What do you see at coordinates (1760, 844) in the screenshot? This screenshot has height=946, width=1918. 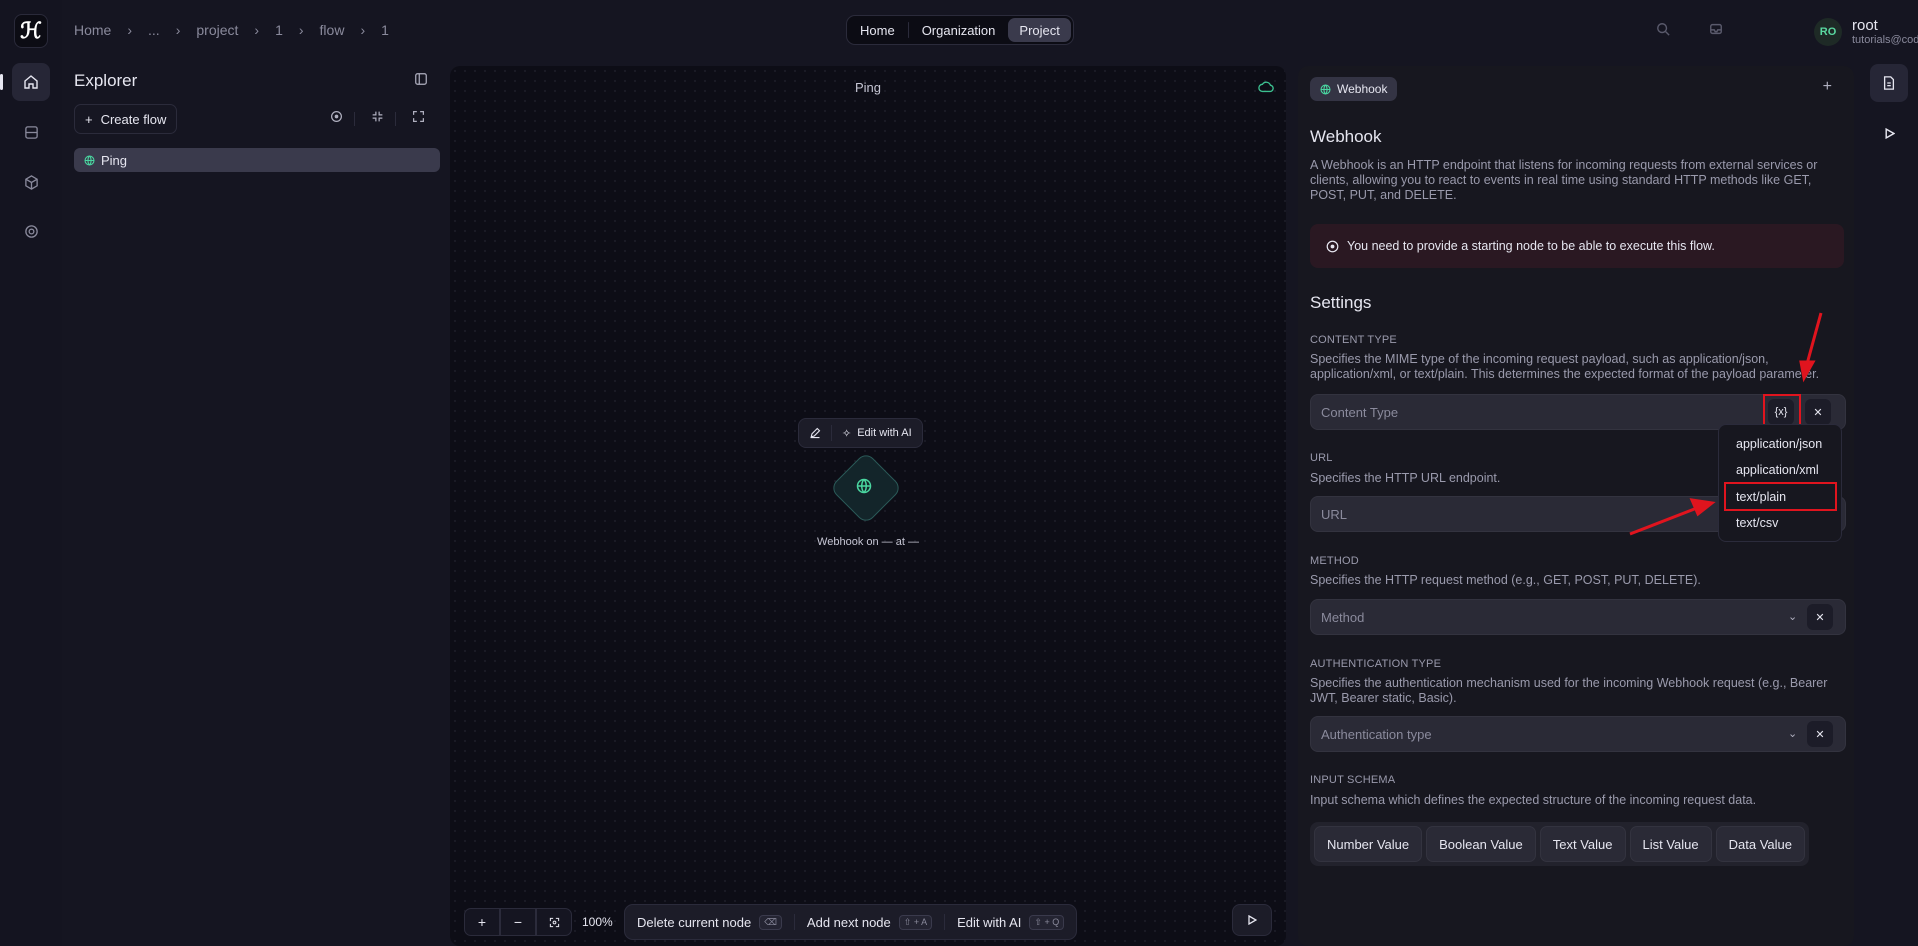 I see `data-value-chip: Data Value` at bounding box center [1760, 844].